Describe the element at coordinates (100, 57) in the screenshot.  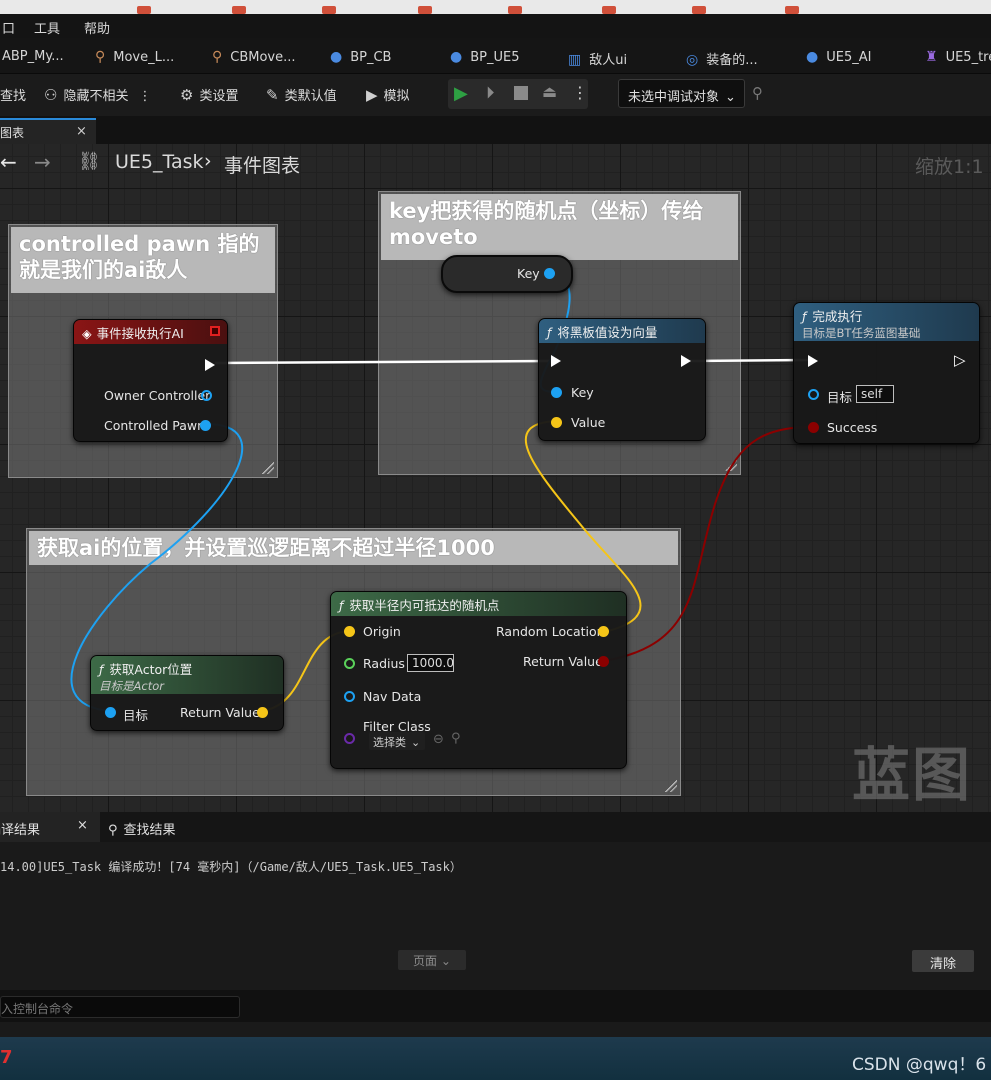
I see `character-icon: ⚲` at that location.